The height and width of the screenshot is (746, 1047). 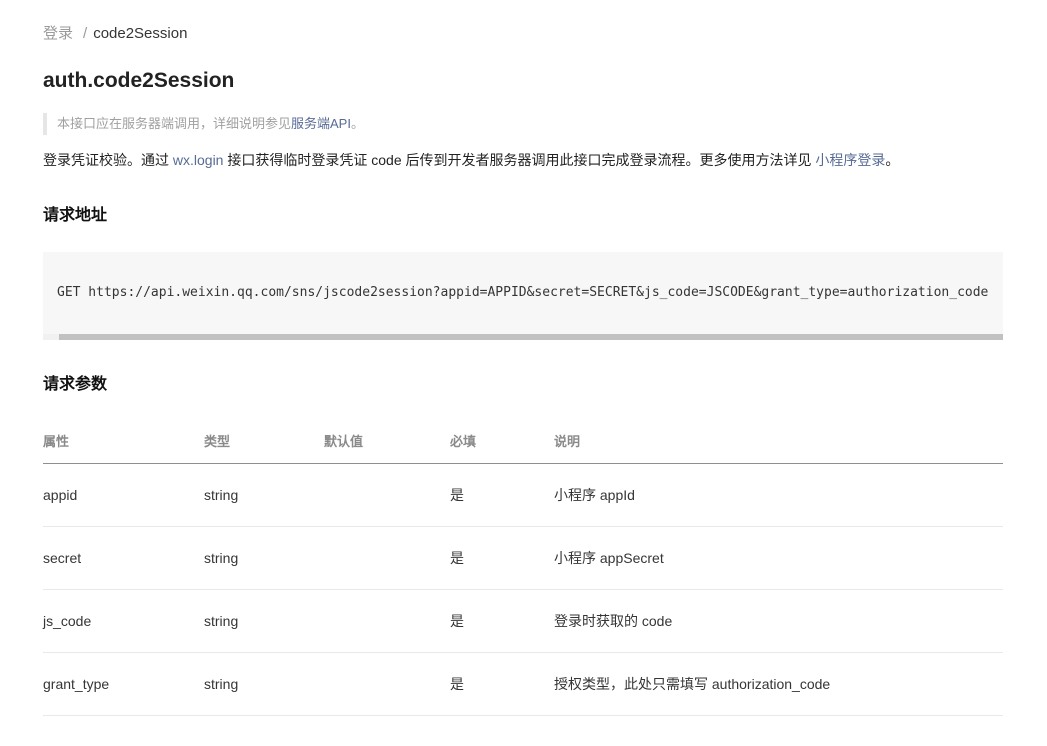 I want to click on server-api-link: 服务端API, so click(x=321, y=123).